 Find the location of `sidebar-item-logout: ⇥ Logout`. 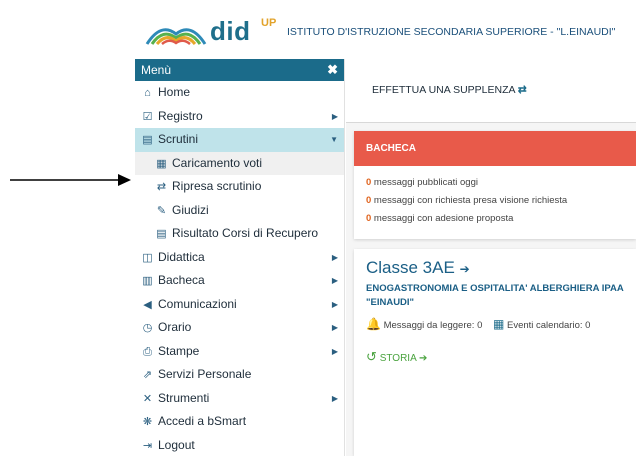

sidebar-item-logout: ⇥ Logout is located at coordinates (239, 445).